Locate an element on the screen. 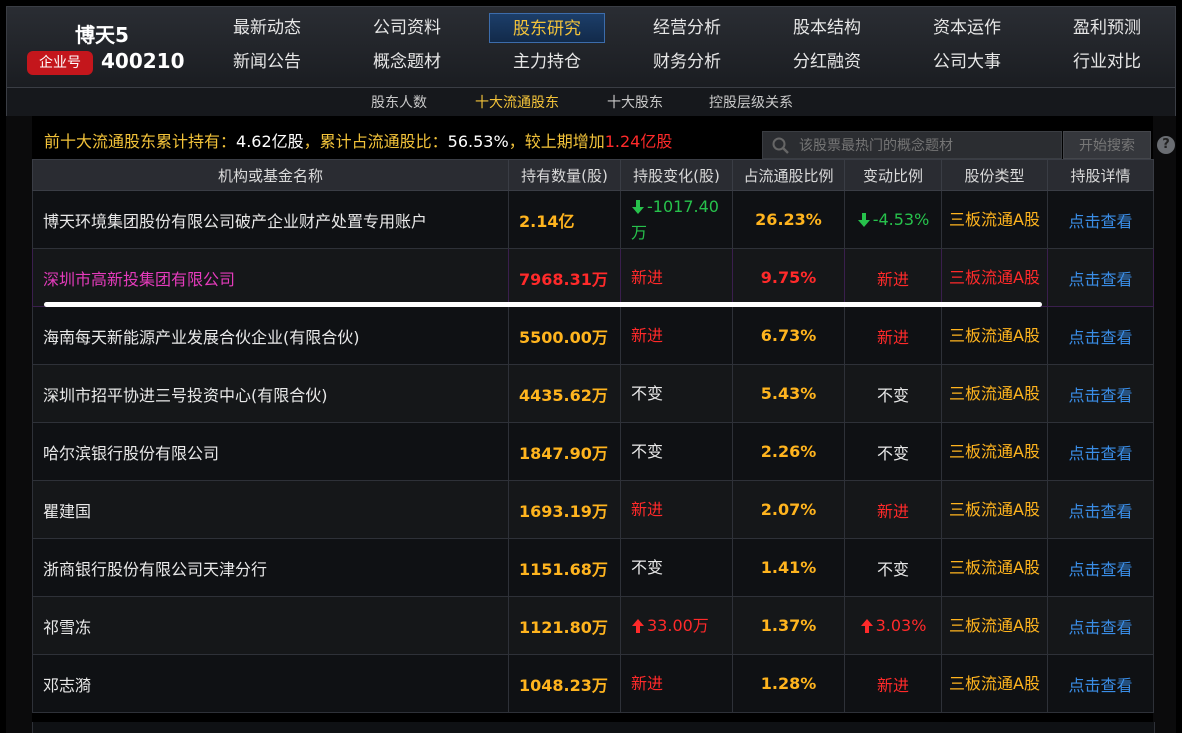 Image resolution: width=1182 pixels, height=733 pixels. table-bottom-edge is located at coordinates (593, 727).